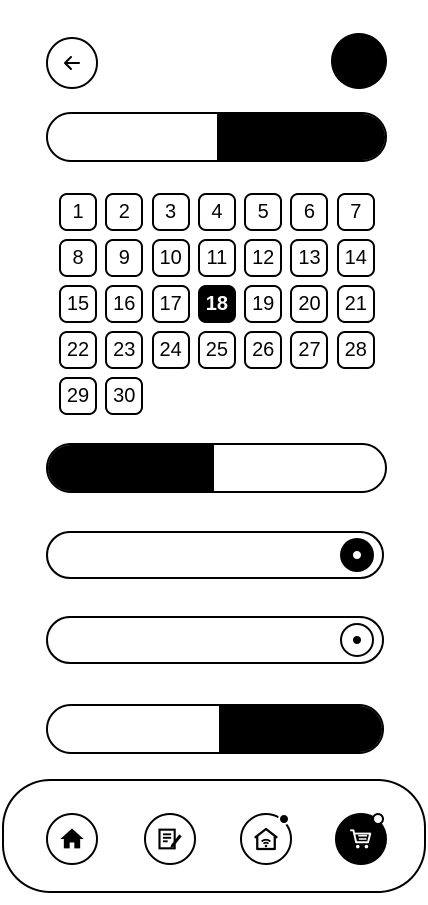 This screenshot has width=428, height=905. I want to click on calendar-day: 11, so click(216, 258).